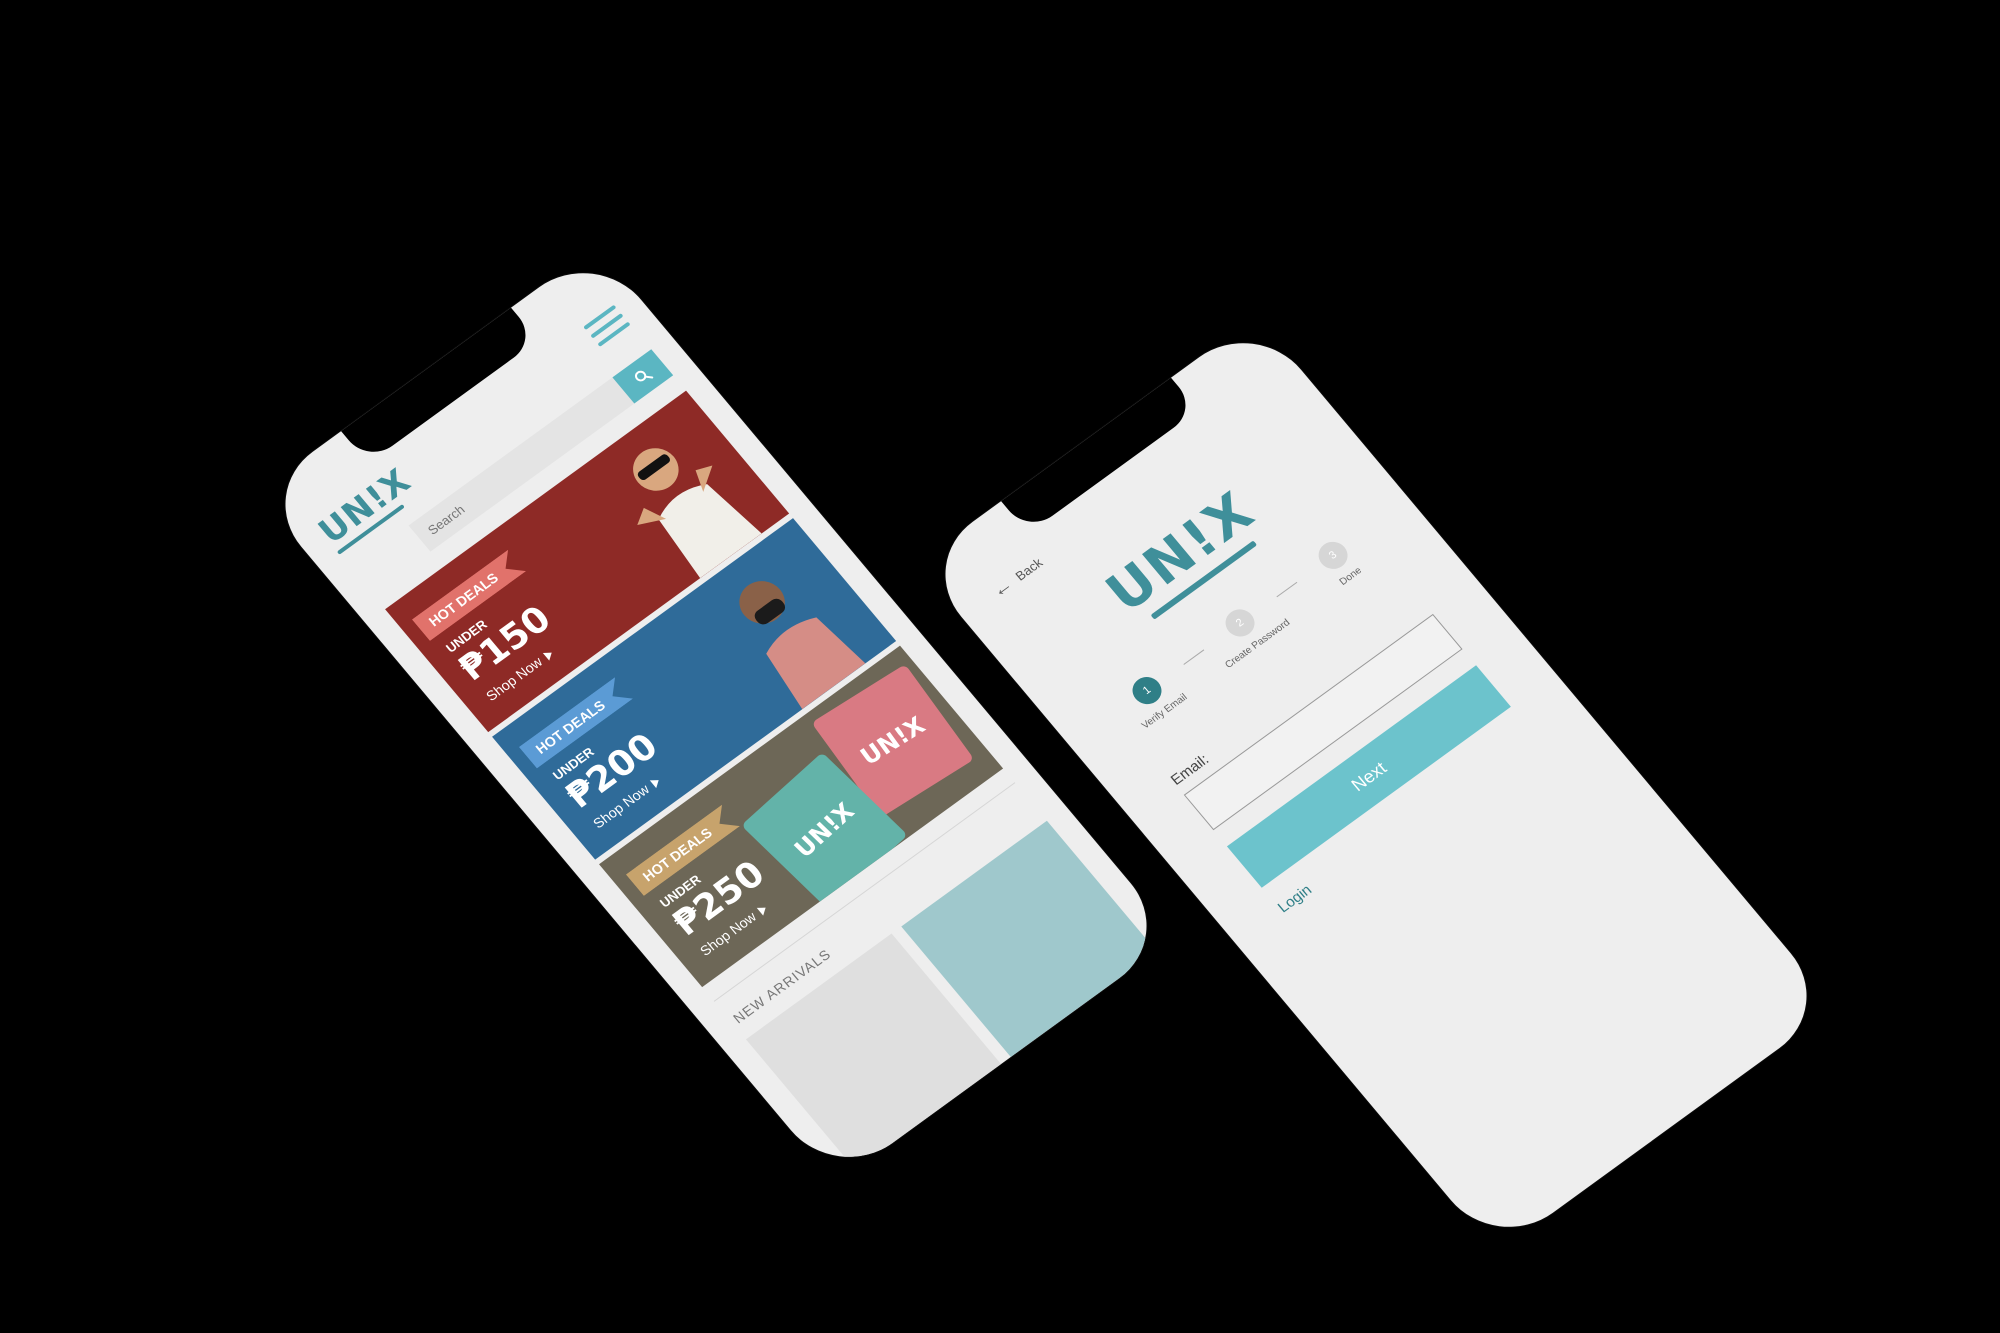 The width and height of the screenshot is (2000, 1333). Describe the element at coordinates (366, 508) in the screenshot. I see `unix-logo: UN!X` at that location.